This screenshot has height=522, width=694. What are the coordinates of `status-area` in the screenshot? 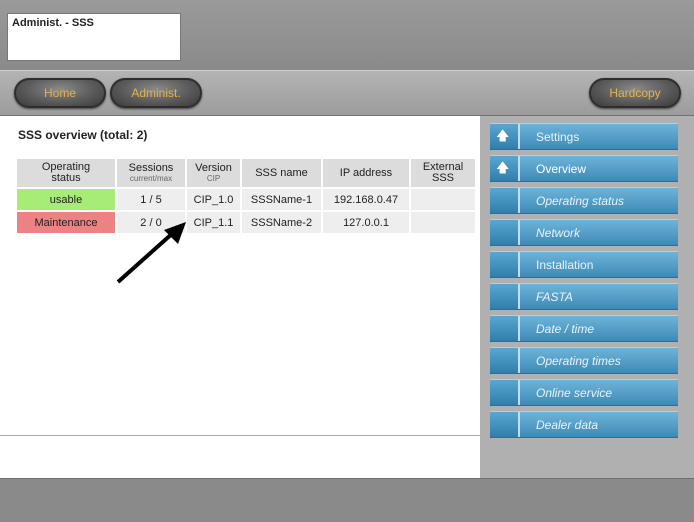 It's located at (240, 456).